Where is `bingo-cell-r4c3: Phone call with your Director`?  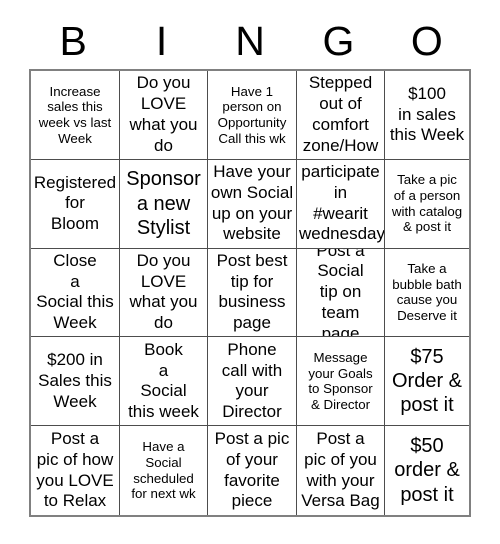
bingo-cell-r4c3: Phone call with your Director is located at coordinates (252, 382).